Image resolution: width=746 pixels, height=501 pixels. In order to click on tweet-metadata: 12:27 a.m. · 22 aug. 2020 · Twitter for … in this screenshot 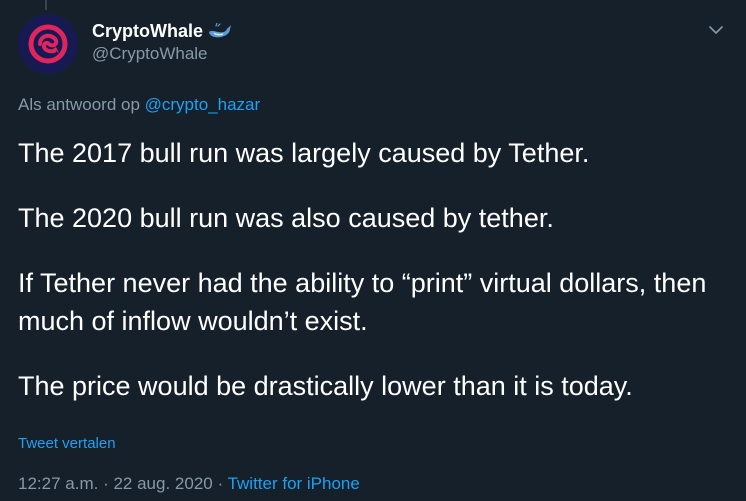, I will do `click(189, 484)`.